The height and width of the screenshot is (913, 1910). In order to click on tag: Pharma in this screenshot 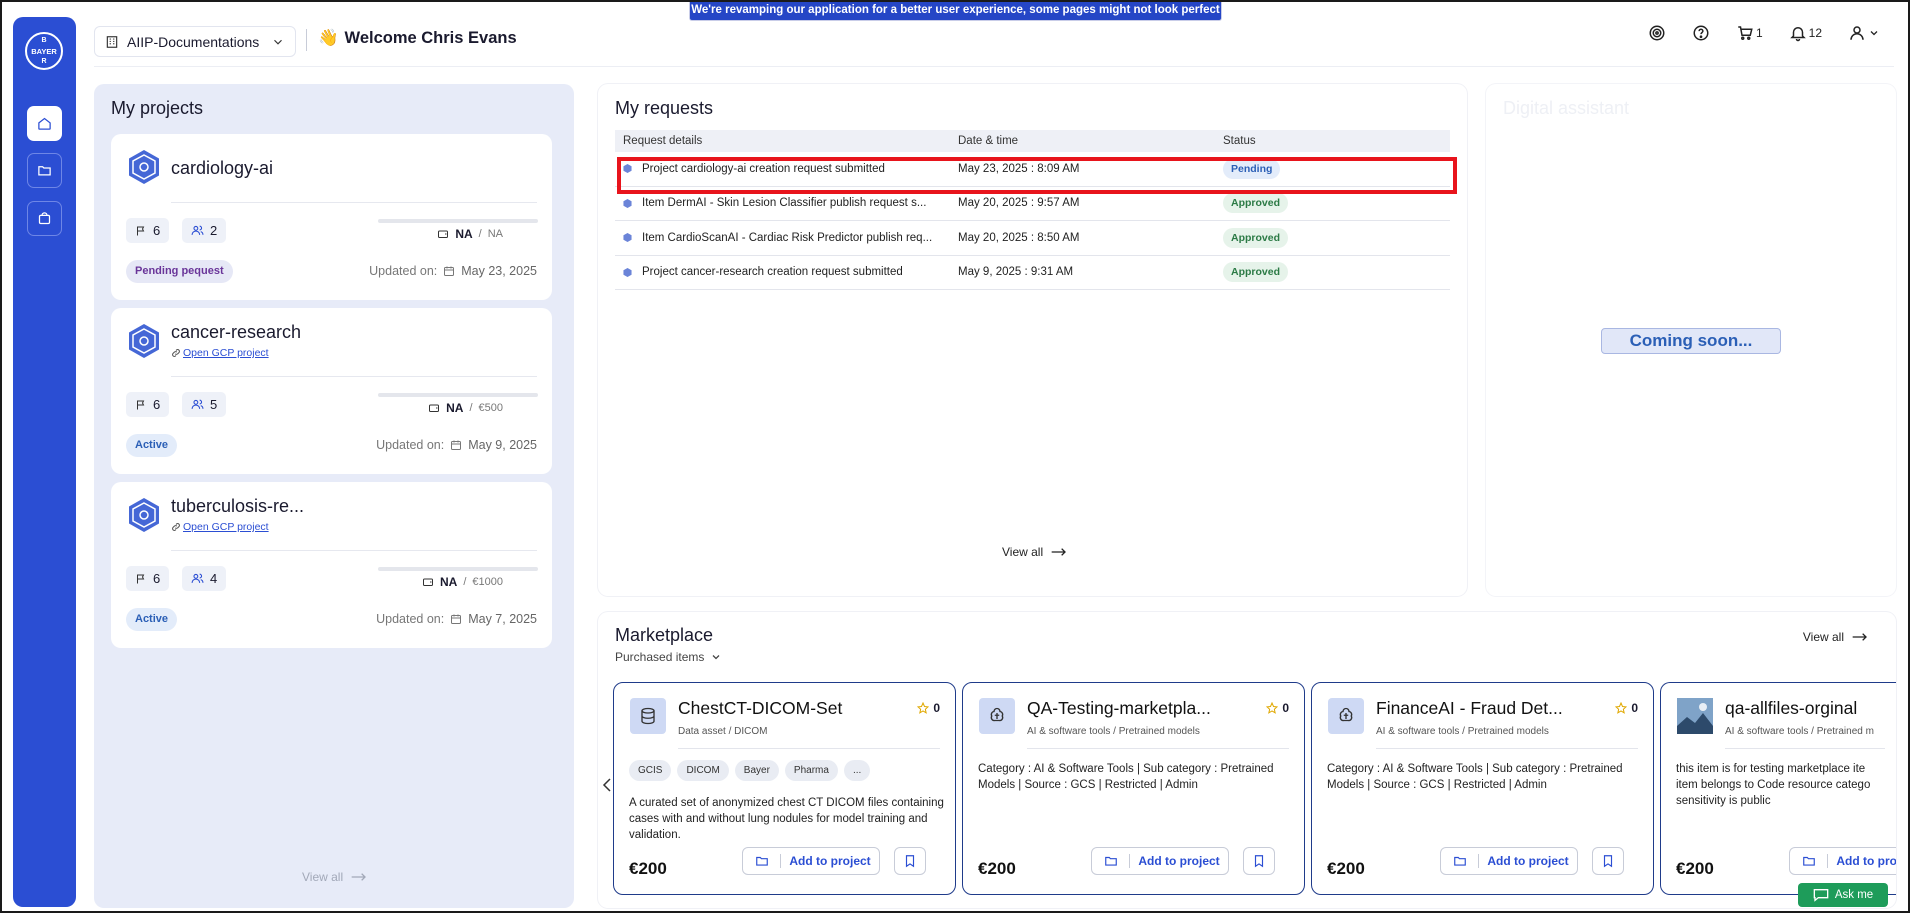, I will do `click(811, 770)`.